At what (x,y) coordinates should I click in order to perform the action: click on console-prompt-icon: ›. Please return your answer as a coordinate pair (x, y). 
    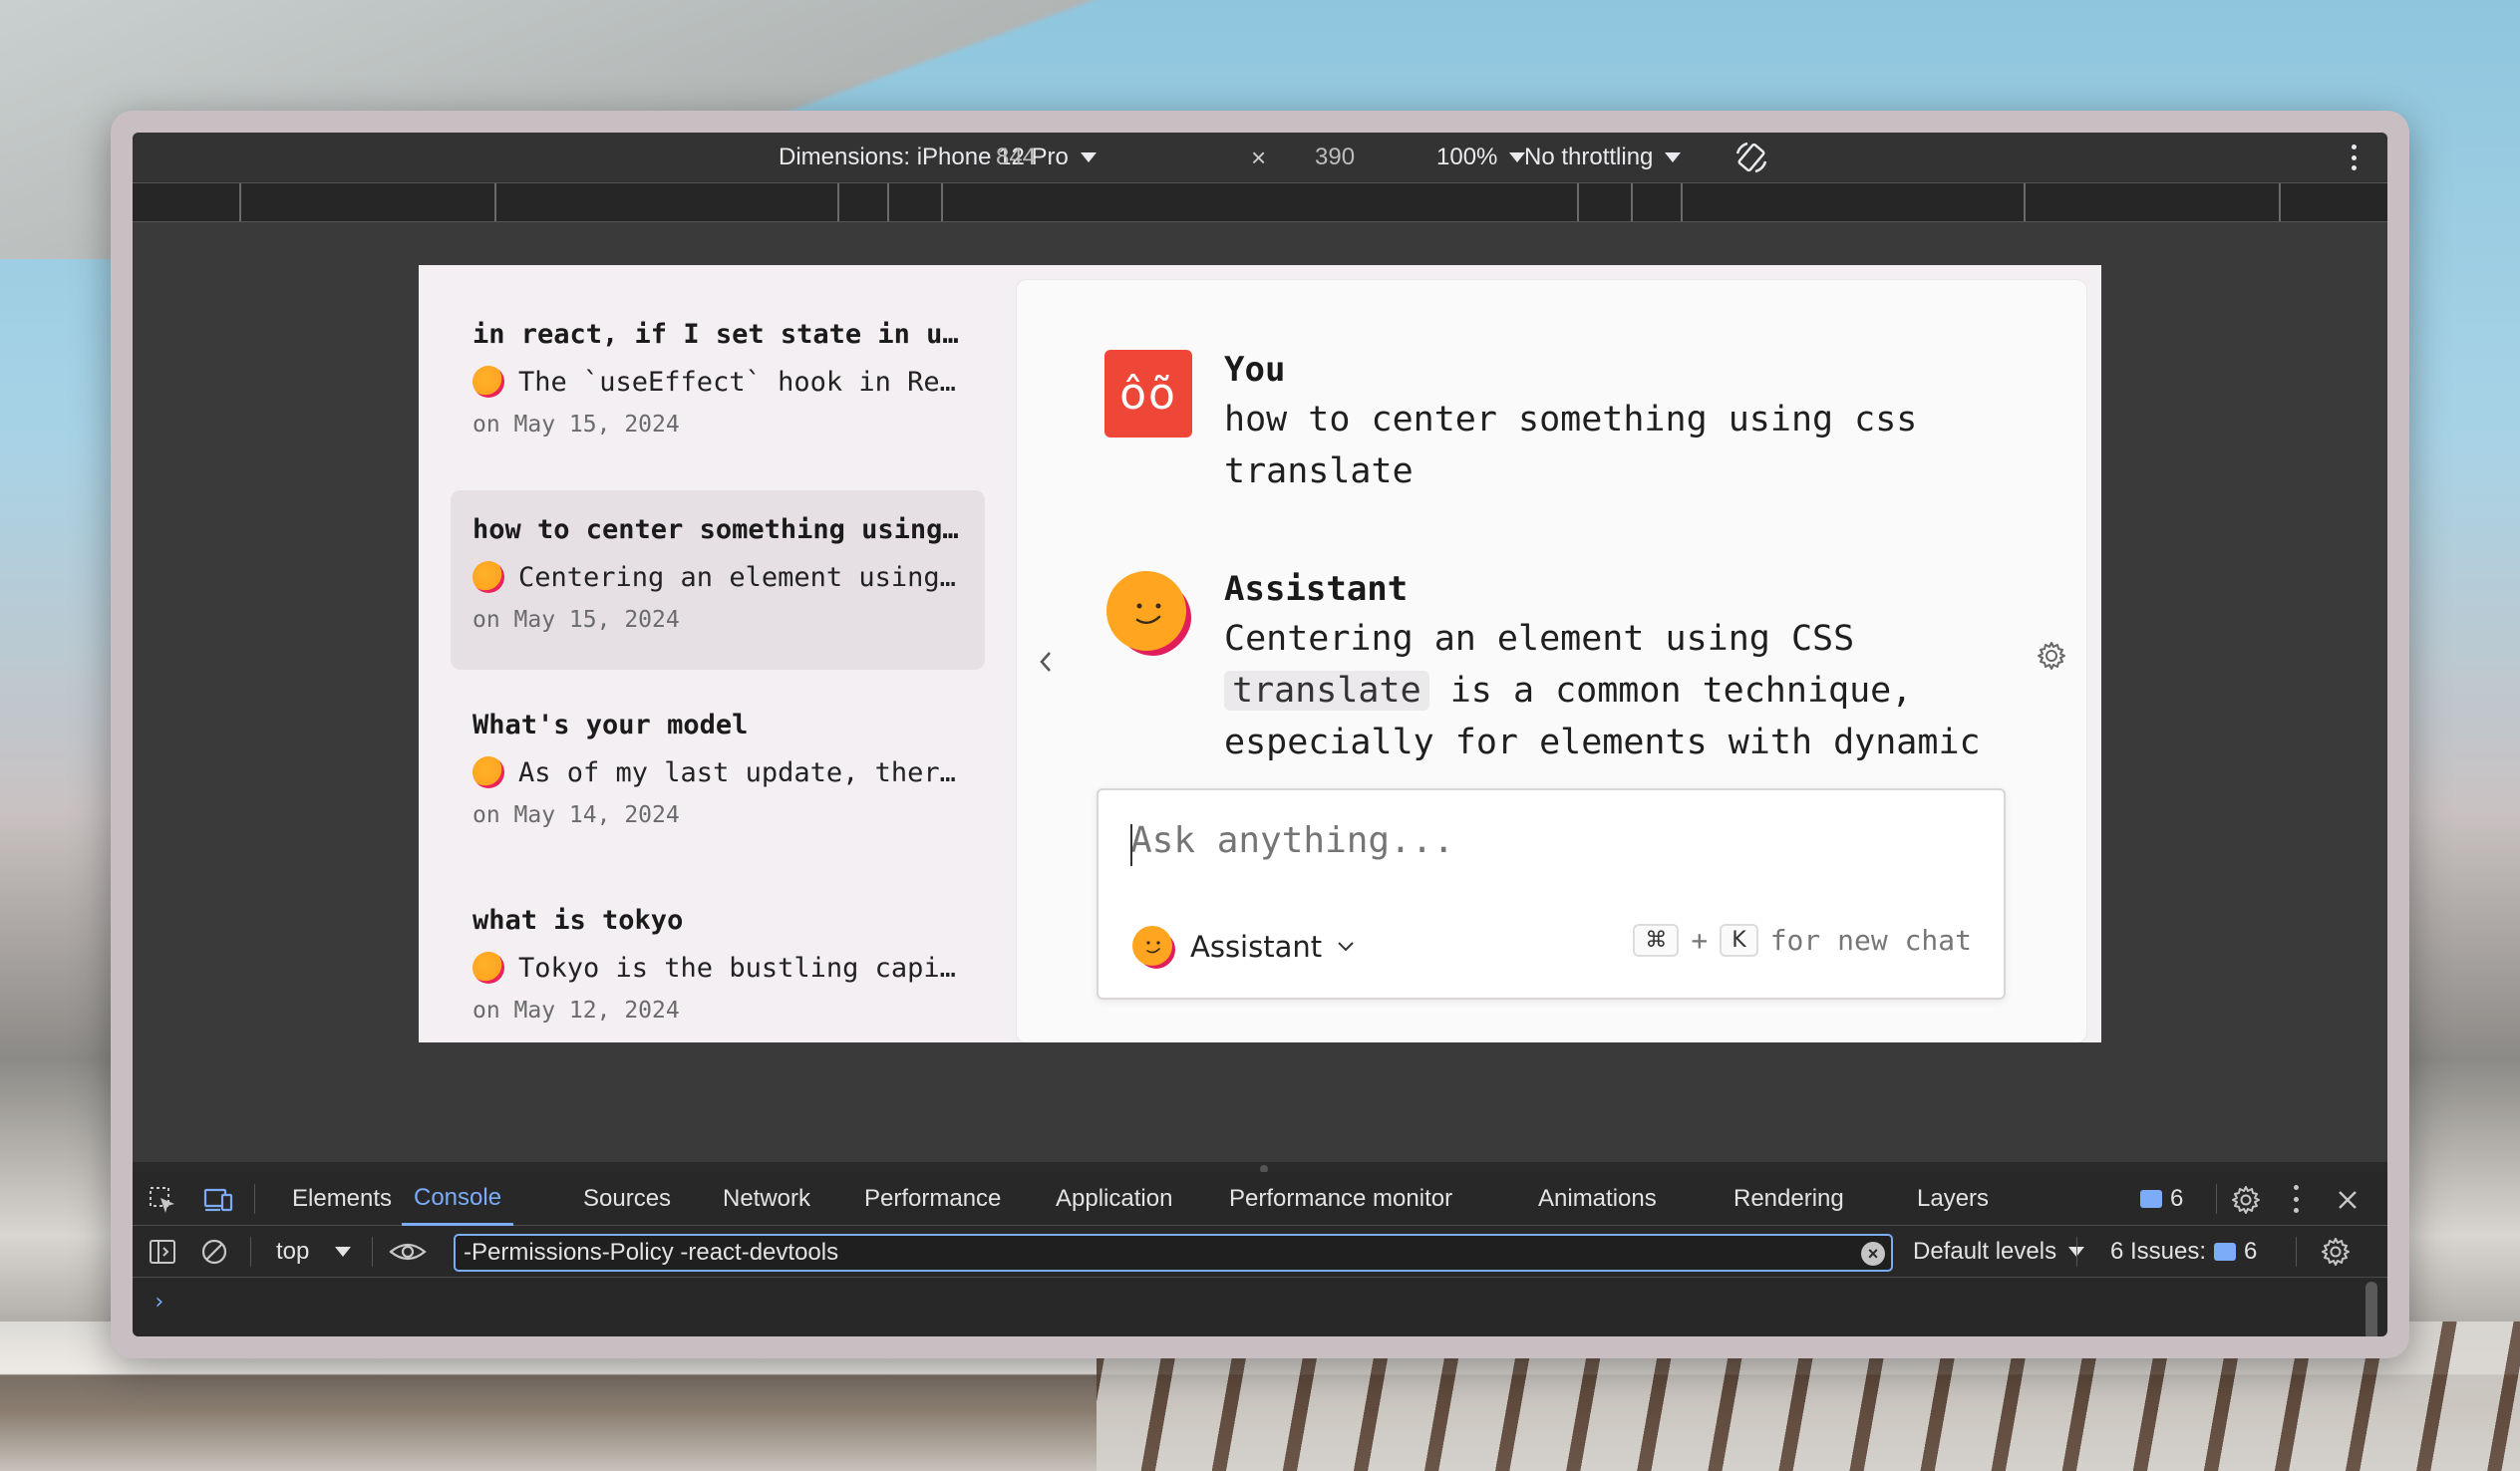
    Looking at the image, I should click on (159, 1302).